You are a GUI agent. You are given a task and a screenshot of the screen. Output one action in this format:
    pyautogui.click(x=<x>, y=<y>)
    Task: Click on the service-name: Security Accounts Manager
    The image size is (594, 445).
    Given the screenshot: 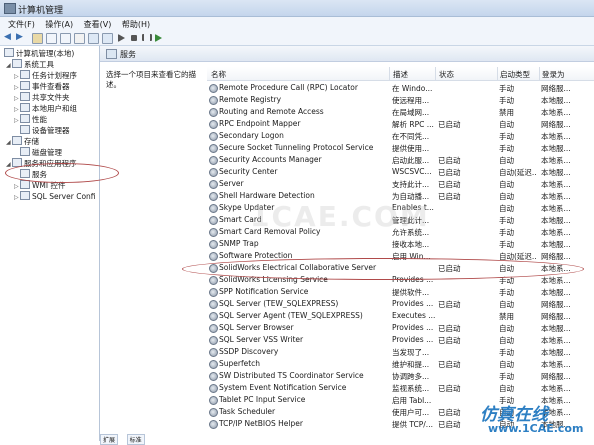 What is the action you would take?
    pyautogui.click(x=270, y=159)
    